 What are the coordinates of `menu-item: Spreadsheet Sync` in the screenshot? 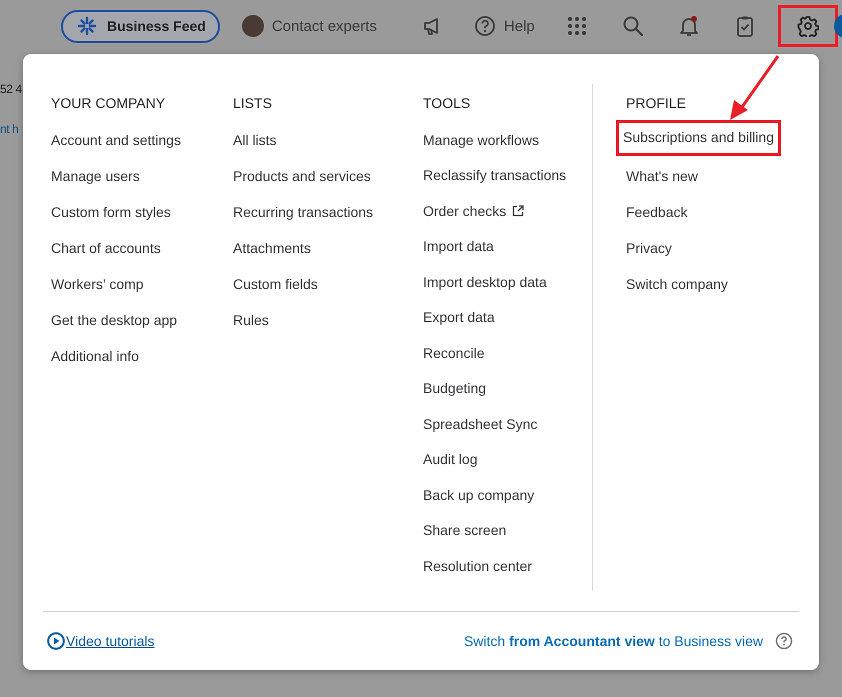 It's located at (480, 428).